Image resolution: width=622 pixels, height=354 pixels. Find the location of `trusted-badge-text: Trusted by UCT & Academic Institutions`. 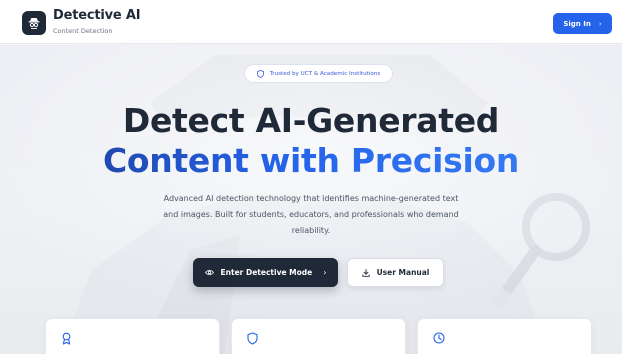

trusted-badge-text: Trusted by UCT & Academic Institutions is located at coordinates (325, 73).